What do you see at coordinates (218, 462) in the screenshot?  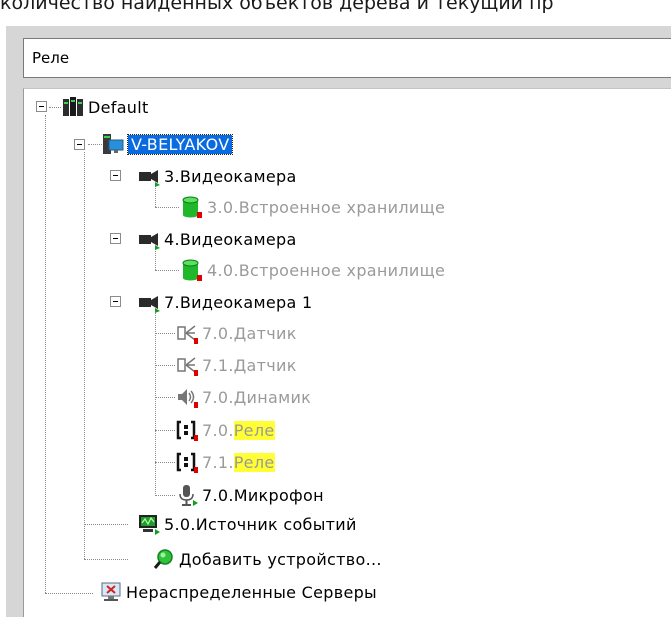 I see `tree-label-prefix: 7.1.` at bounding box center [218, 462].